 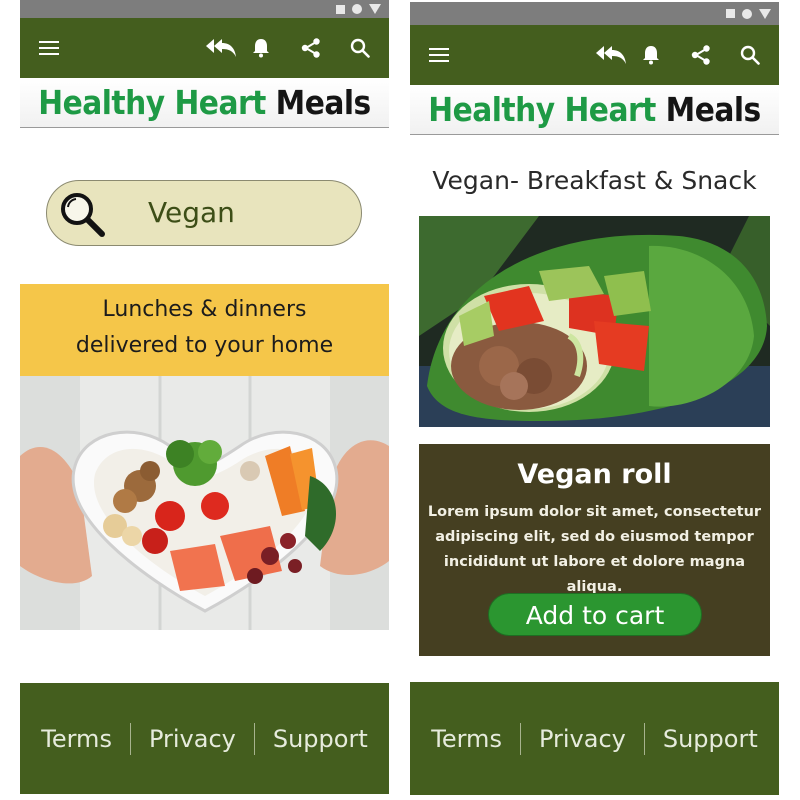 I want to click on promo-banner: Lunches & dinners delivered to your home, so click(x=204, y=330).